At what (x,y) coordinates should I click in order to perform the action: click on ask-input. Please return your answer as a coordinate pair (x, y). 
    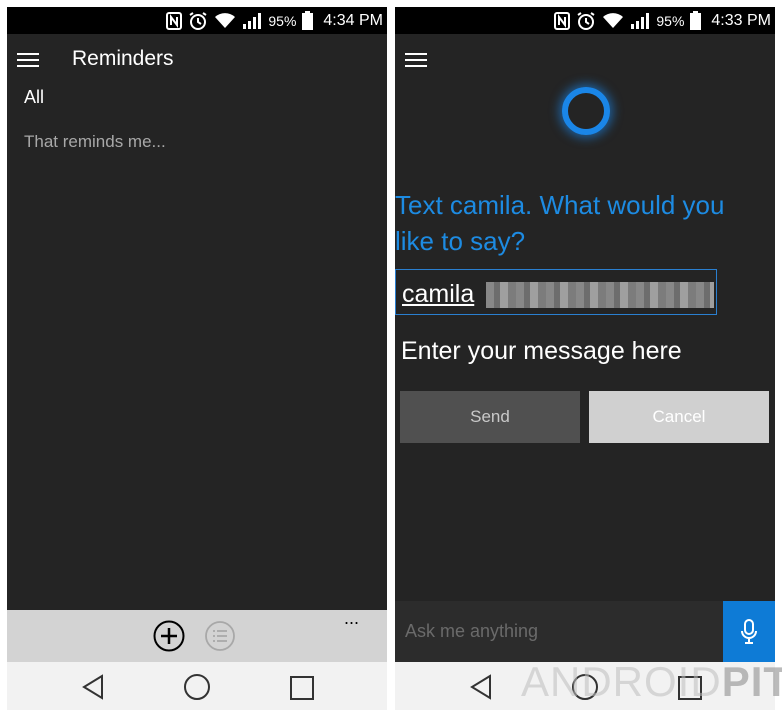
    Looking at the image, I should click on (559, 631).